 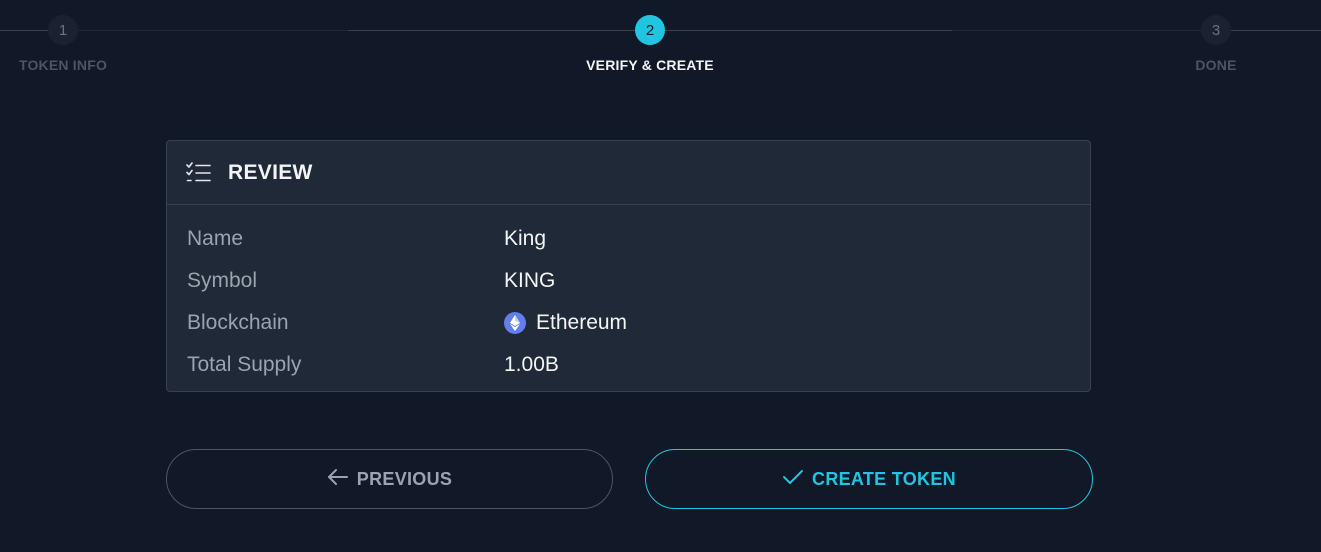 What do you see at coordinates (515, 323) in the screenshot?
I see `ethereum-icon` at bounding box center [515, 323].